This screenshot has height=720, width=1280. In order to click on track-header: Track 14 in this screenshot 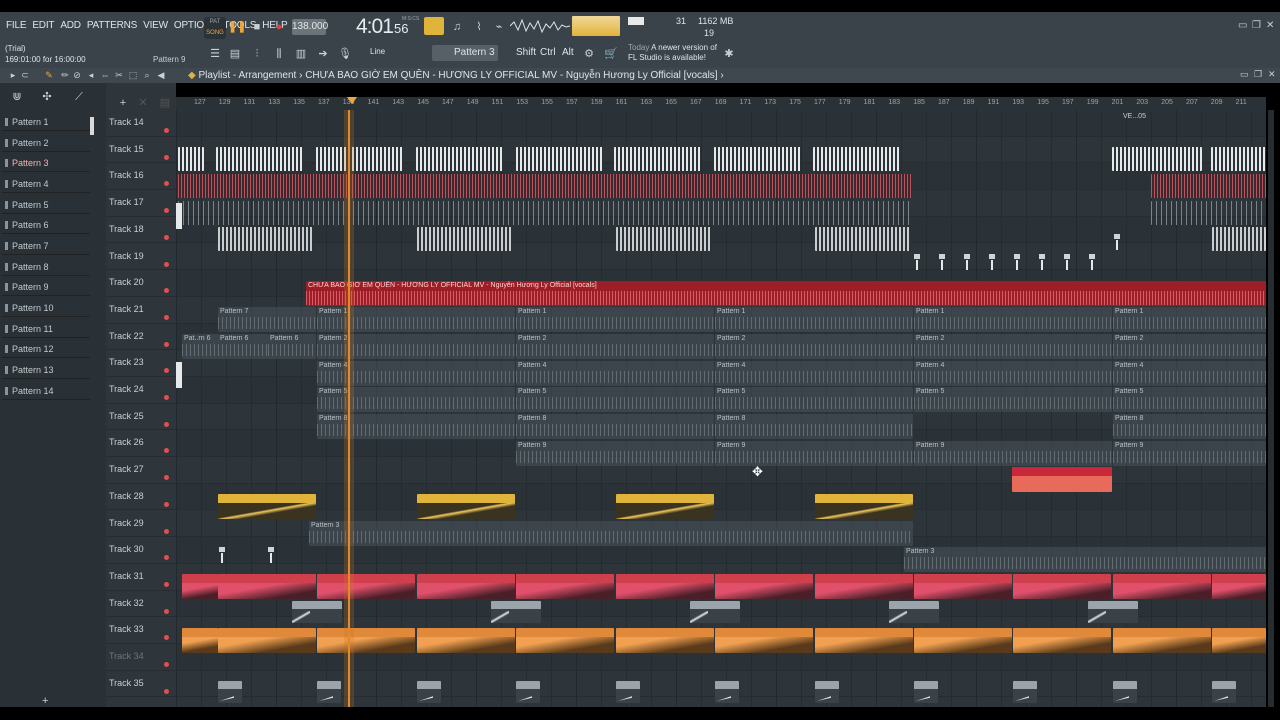, I will do `click(141, 123)`.